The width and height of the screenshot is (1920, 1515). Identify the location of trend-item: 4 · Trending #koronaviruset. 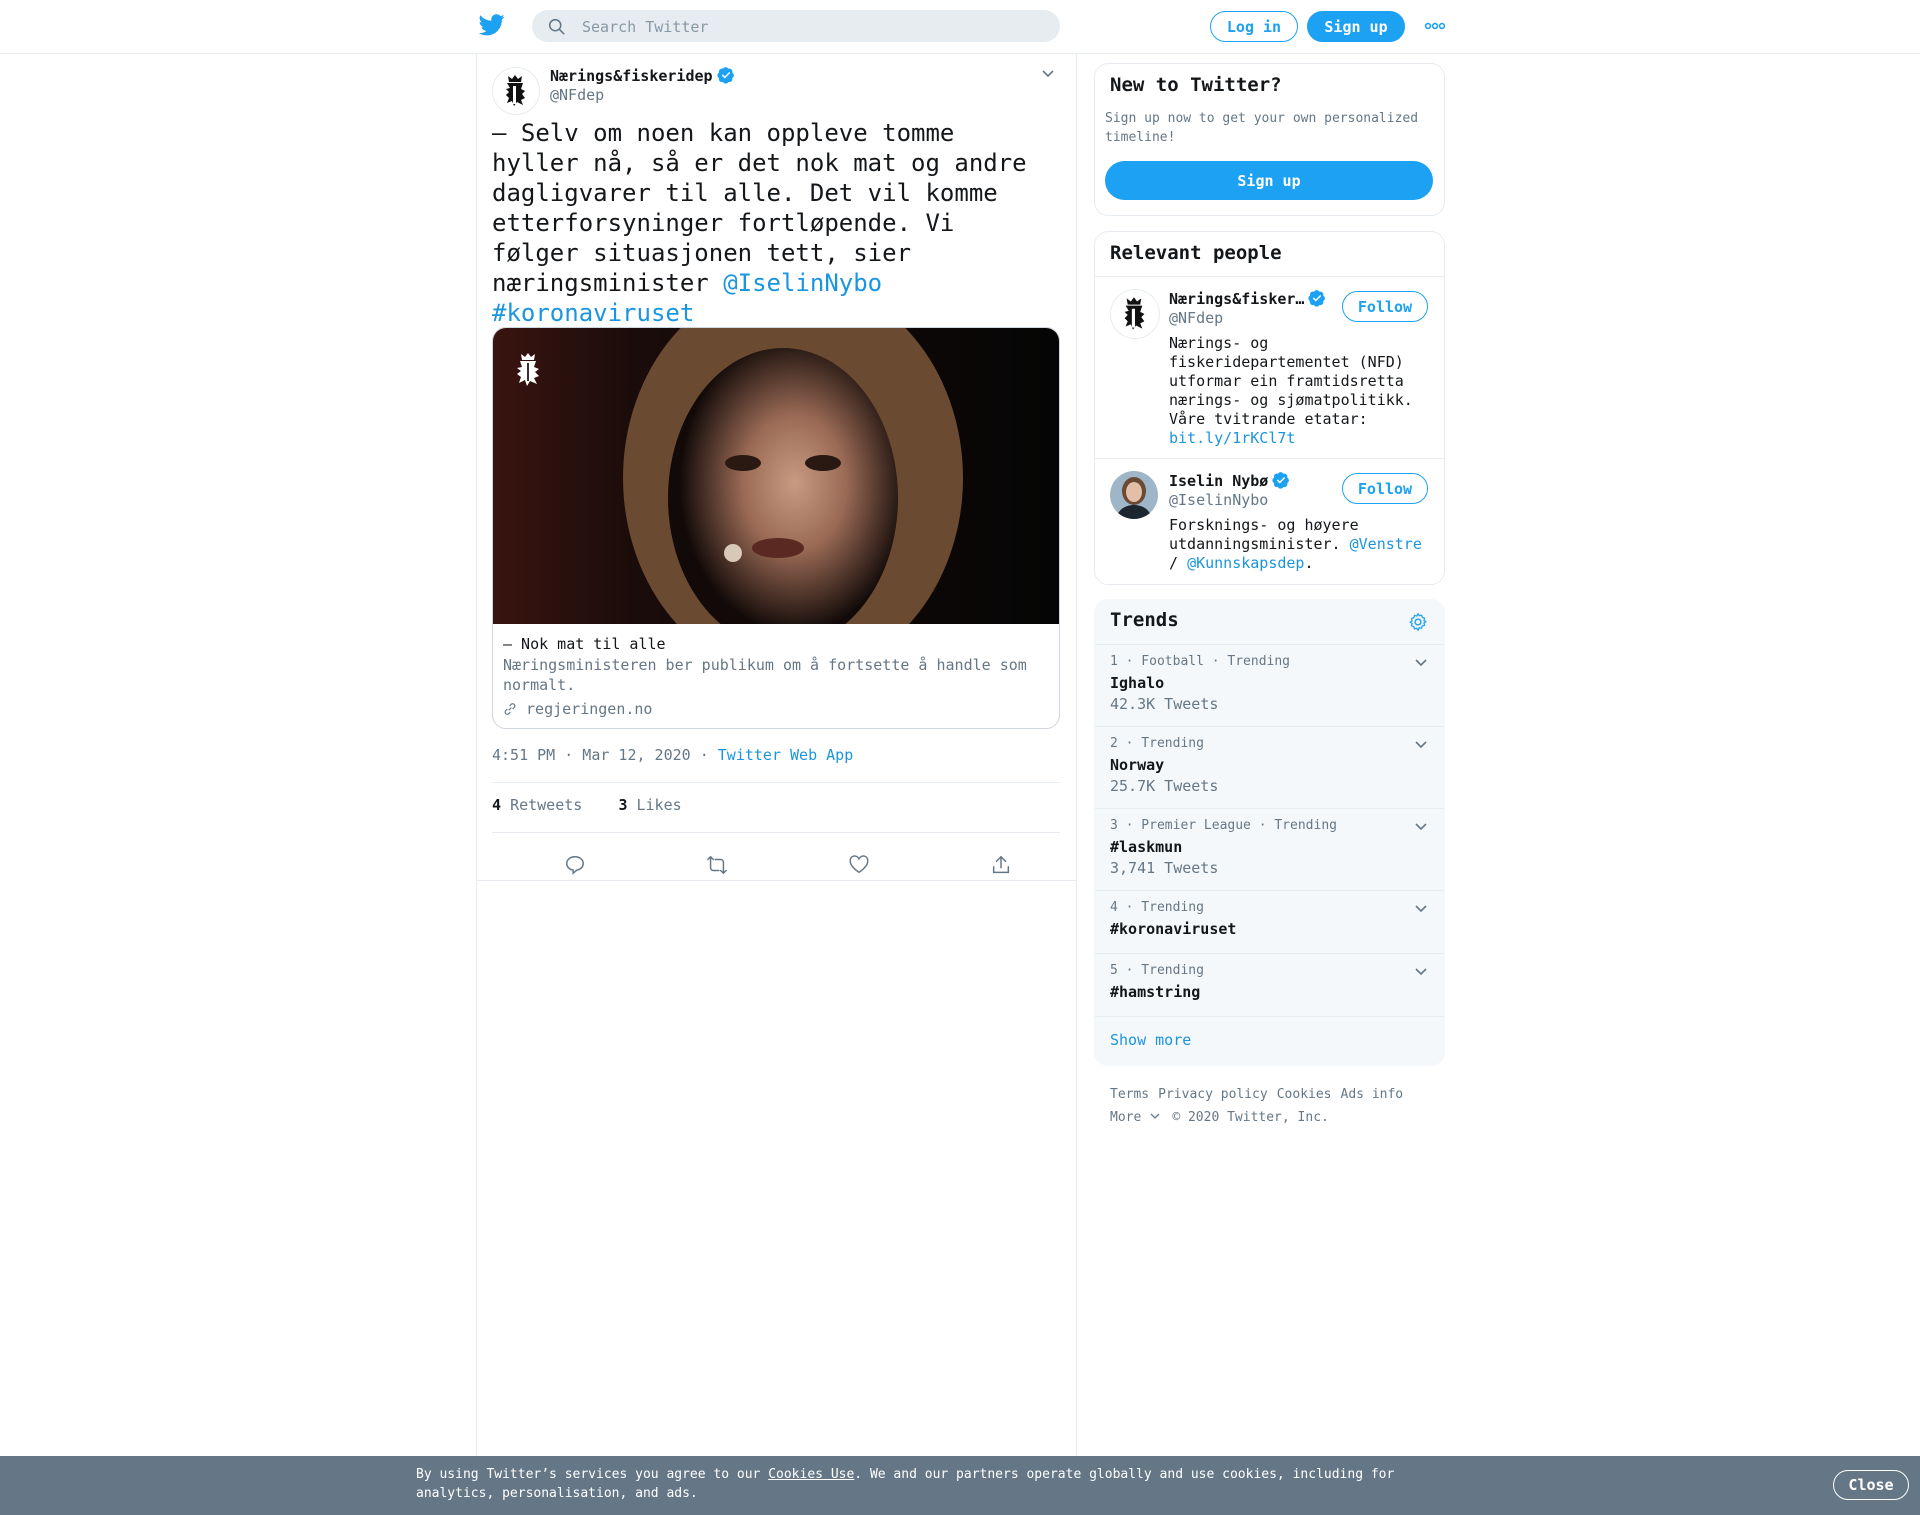
(1269, 921).